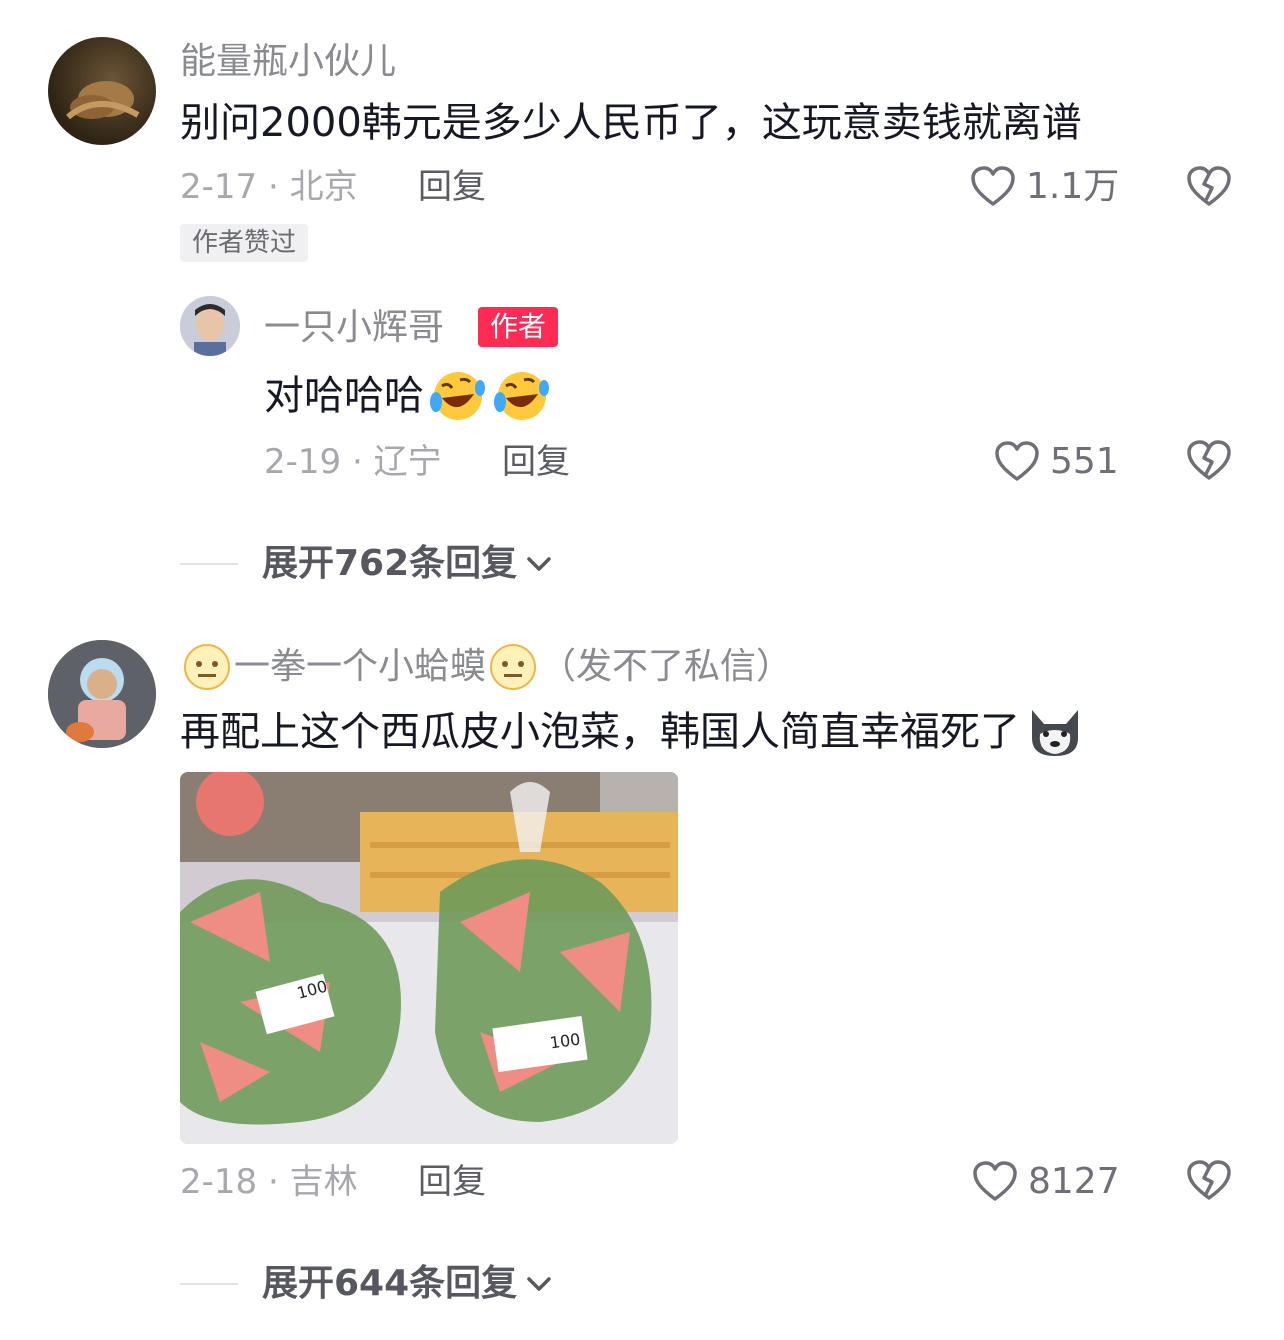  I want to click on author-liked-badge: 作者赞过, so click(244, 243).